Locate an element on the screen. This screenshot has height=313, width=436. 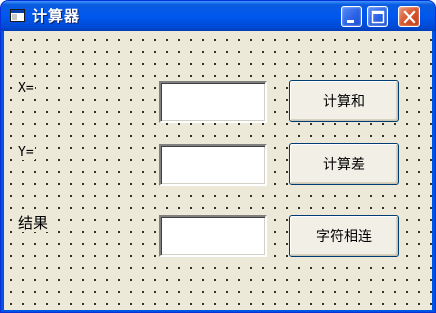
difference-button: 计算差 is located at coordinates (344, 164).